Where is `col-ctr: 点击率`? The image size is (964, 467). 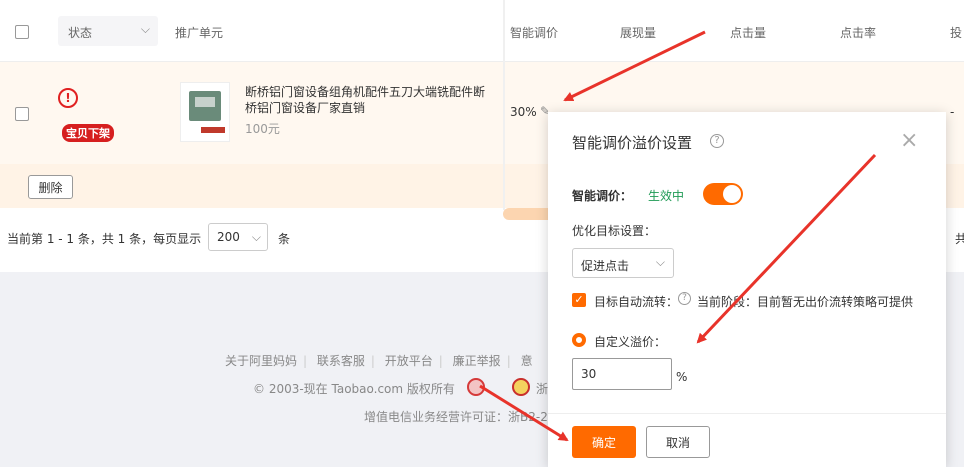 col-ctr: 点击率 is located at coordinates (858, 32).